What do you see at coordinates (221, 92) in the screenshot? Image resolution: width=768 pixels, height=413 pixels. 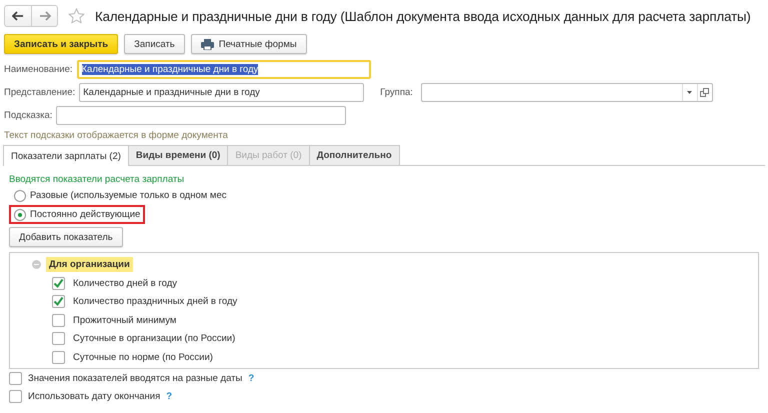 I see `presentation-field: Календарные и праздничные дни в году` at bounding box center [221, 92].